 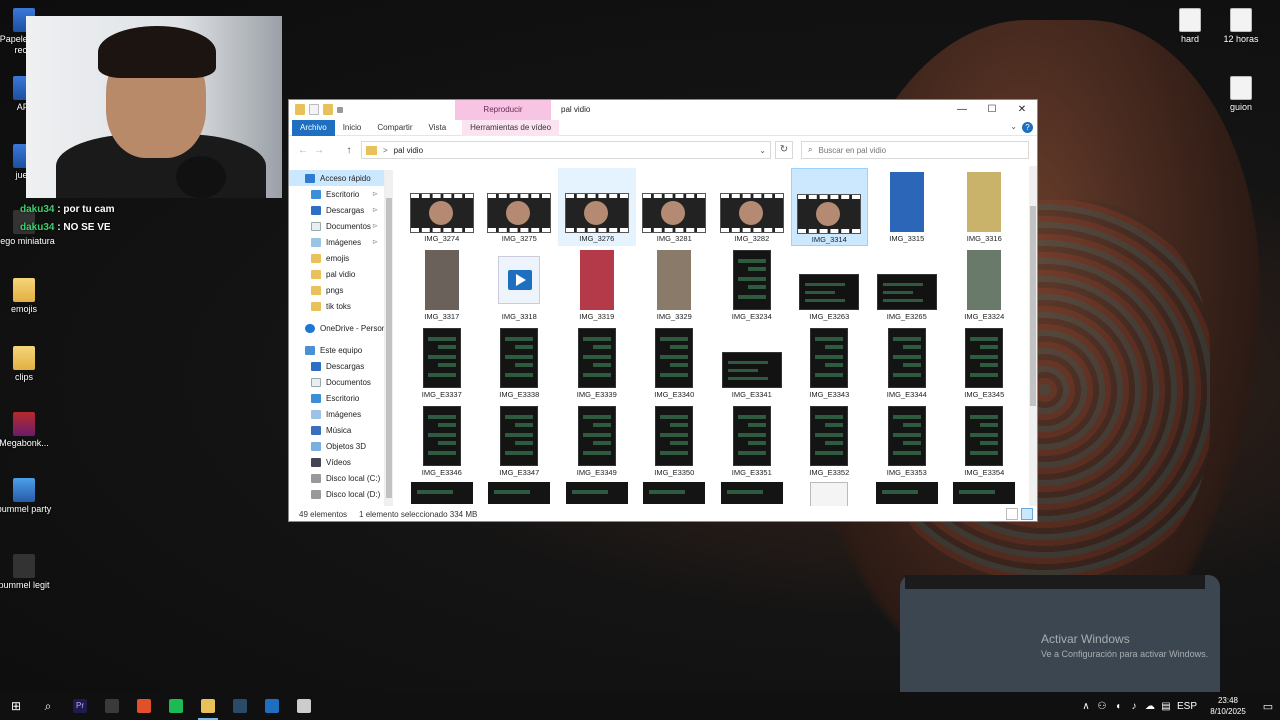 What do you see at coordinates (336, 494) in the screenshot?
I see `nav-item: Disco local (D:)` at bounding box center [336, 494].